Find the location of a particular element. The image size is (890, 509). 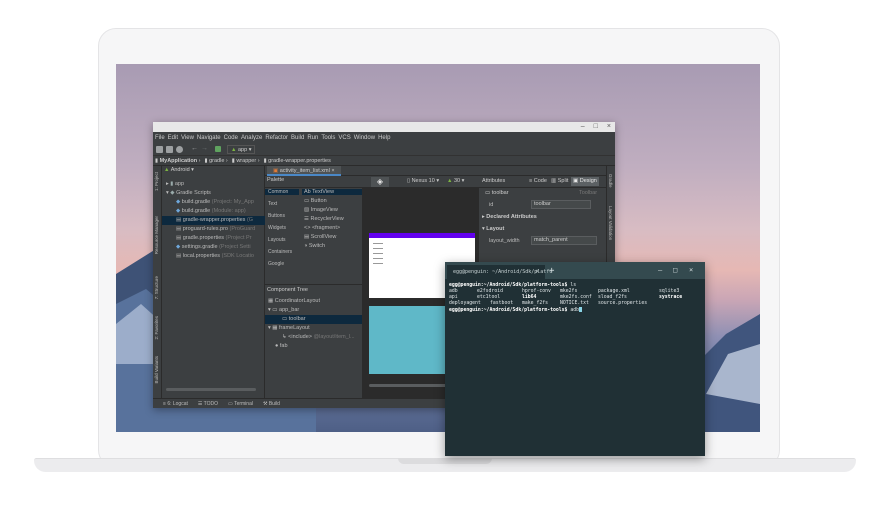

palette-item: Ab TextView is located at coordinates (332, 192).